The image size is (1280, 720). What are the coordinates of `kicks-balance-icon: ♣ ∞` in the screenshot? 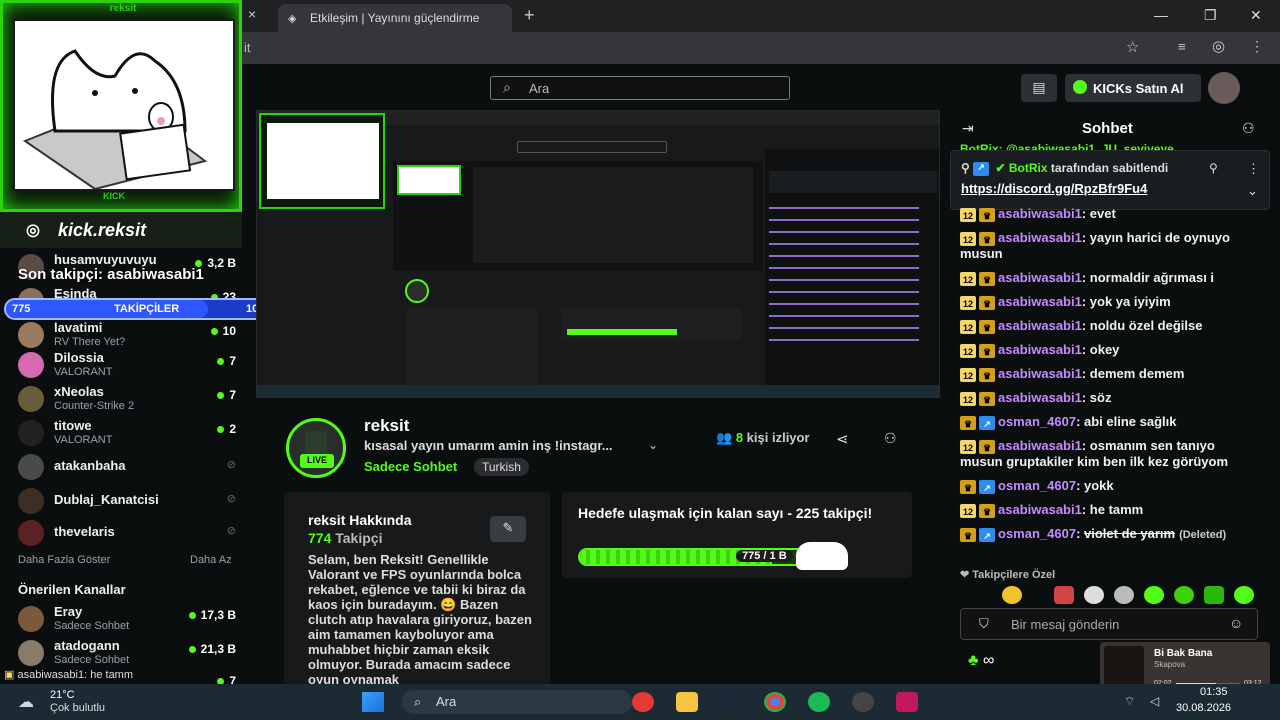 It's located at (981, 661).